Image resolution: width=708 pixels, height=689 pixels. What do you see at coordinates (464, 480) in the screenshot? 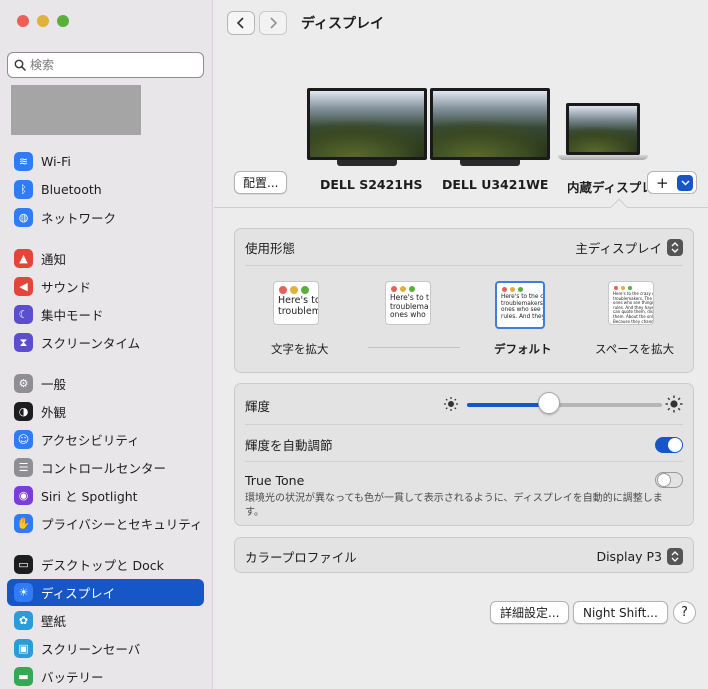
I see `true-tone-row: True Tone` at bounding box center [464, 480].